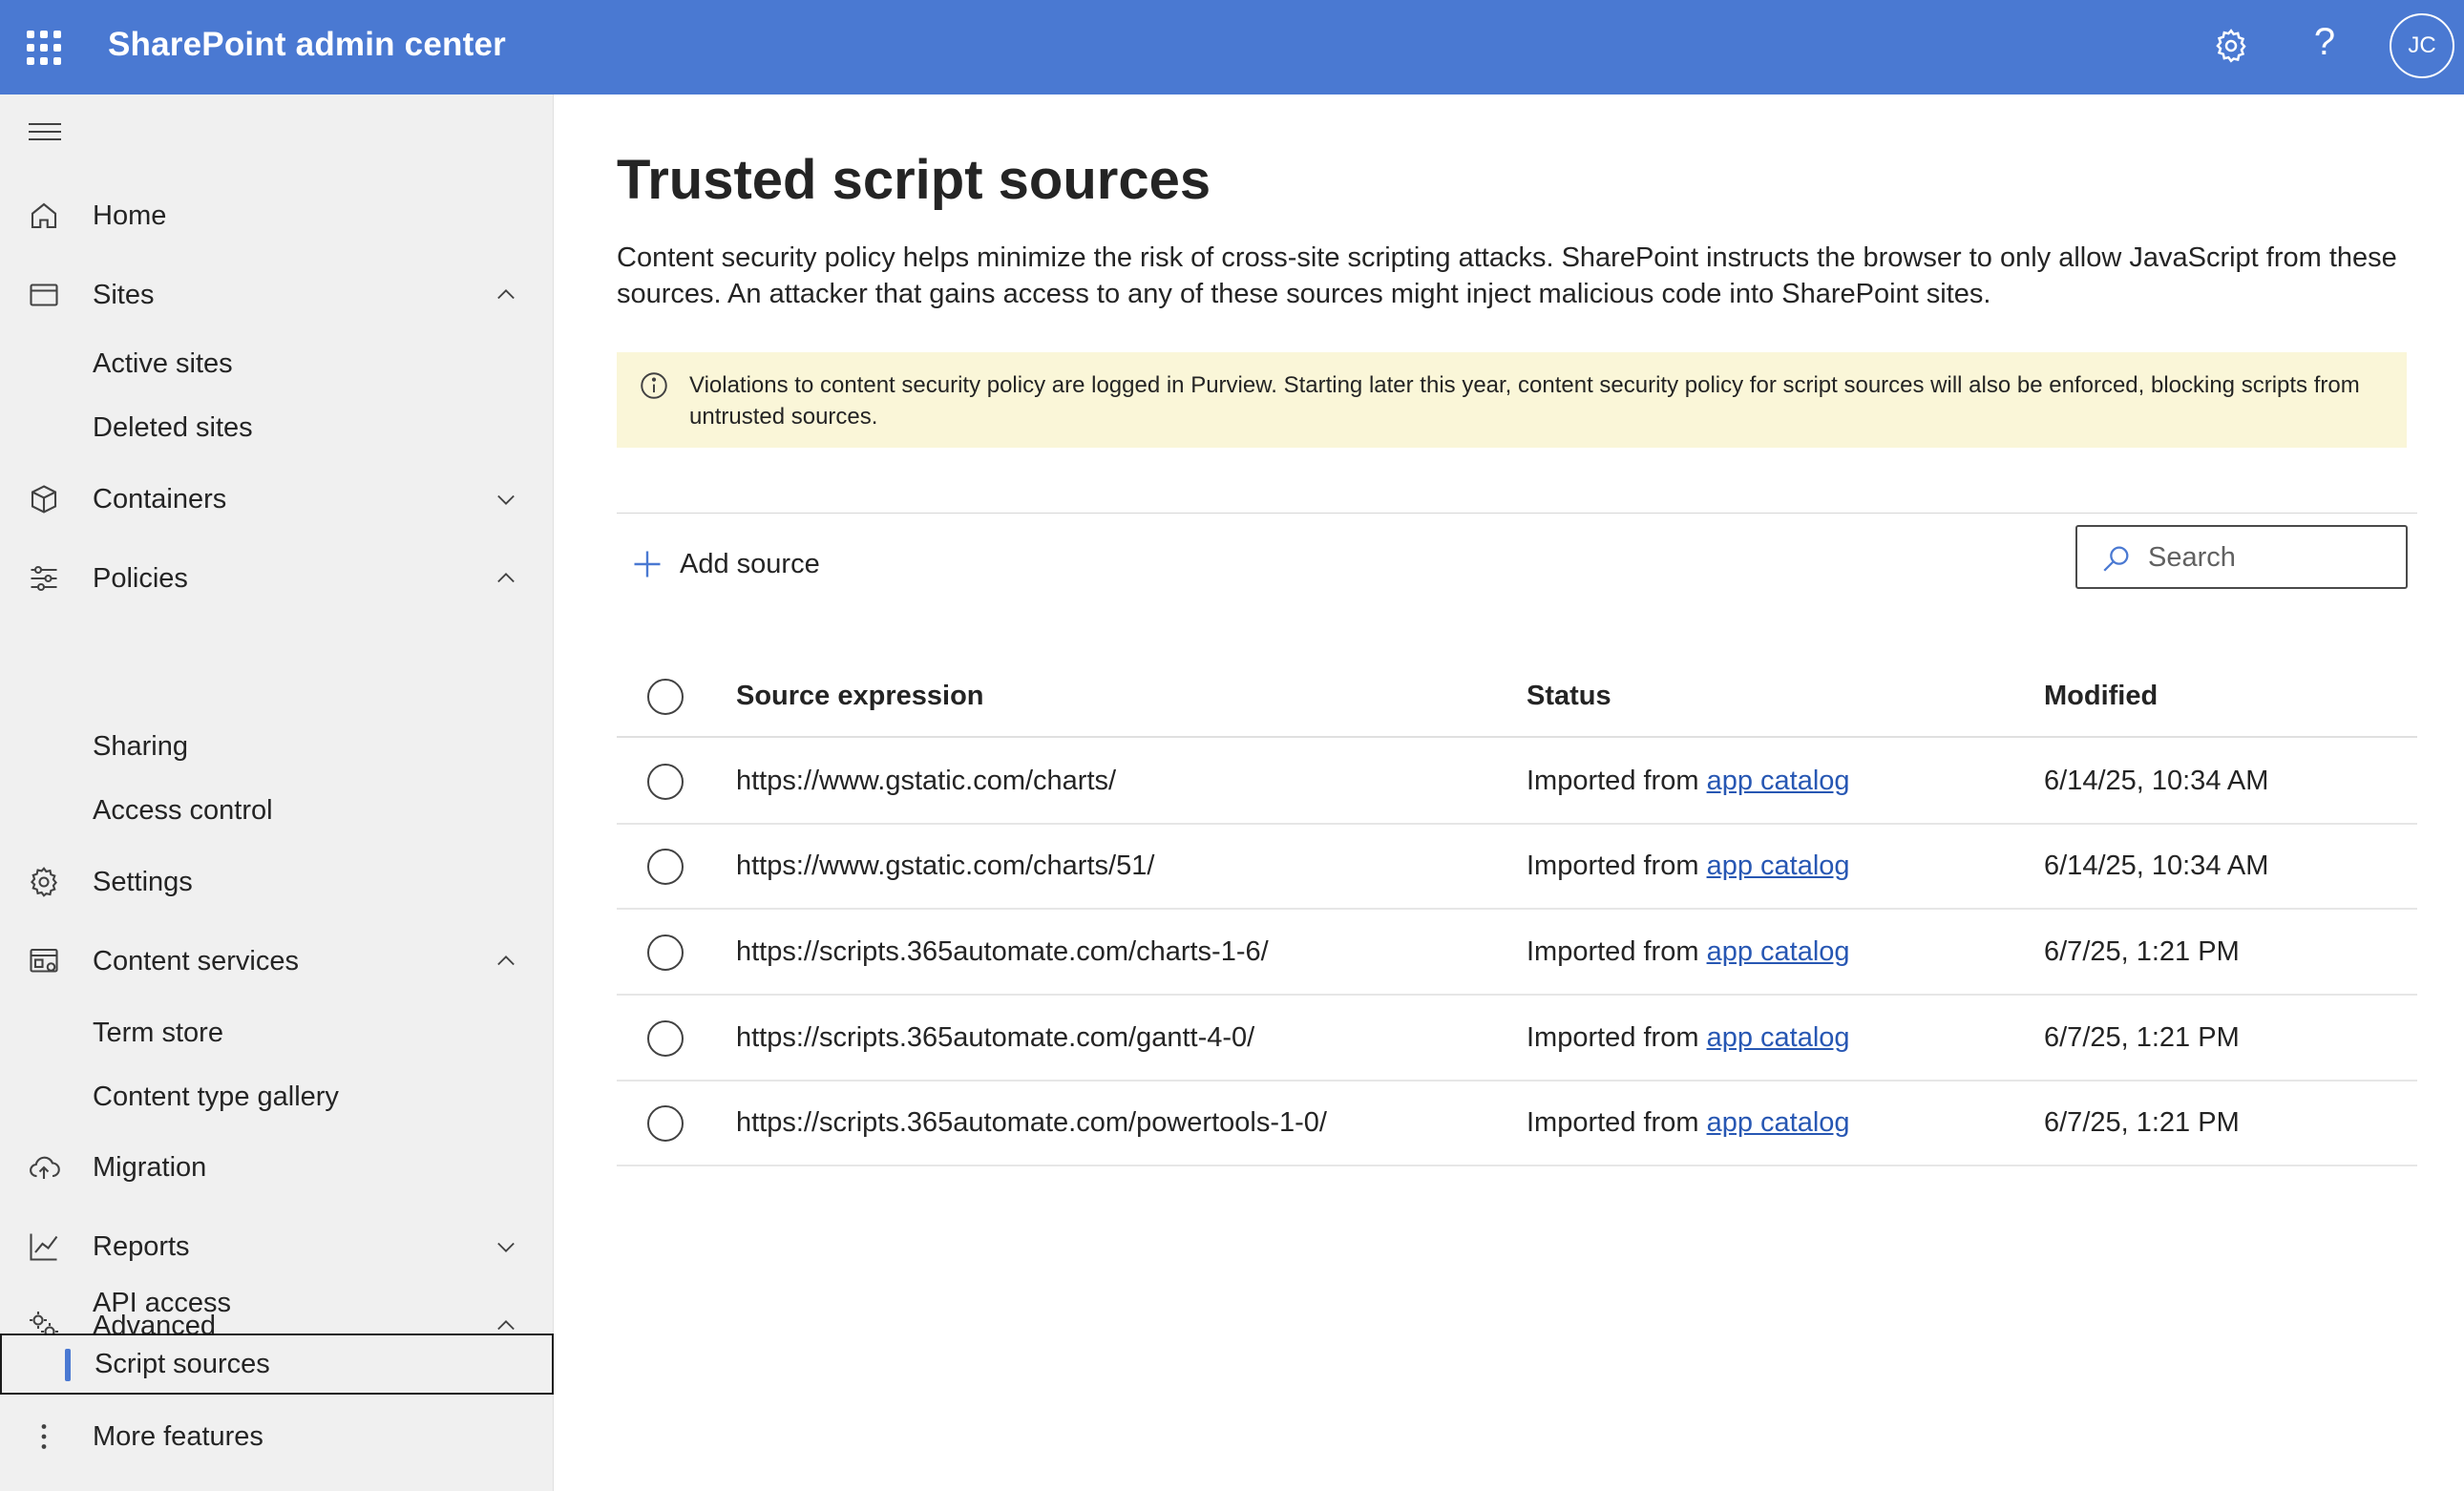 Image resolution: width=2464 pixels, height=1491 pixels. Describe the element at coordinates (647, 564) in the screenshot. I see `plus-icon` at that location.